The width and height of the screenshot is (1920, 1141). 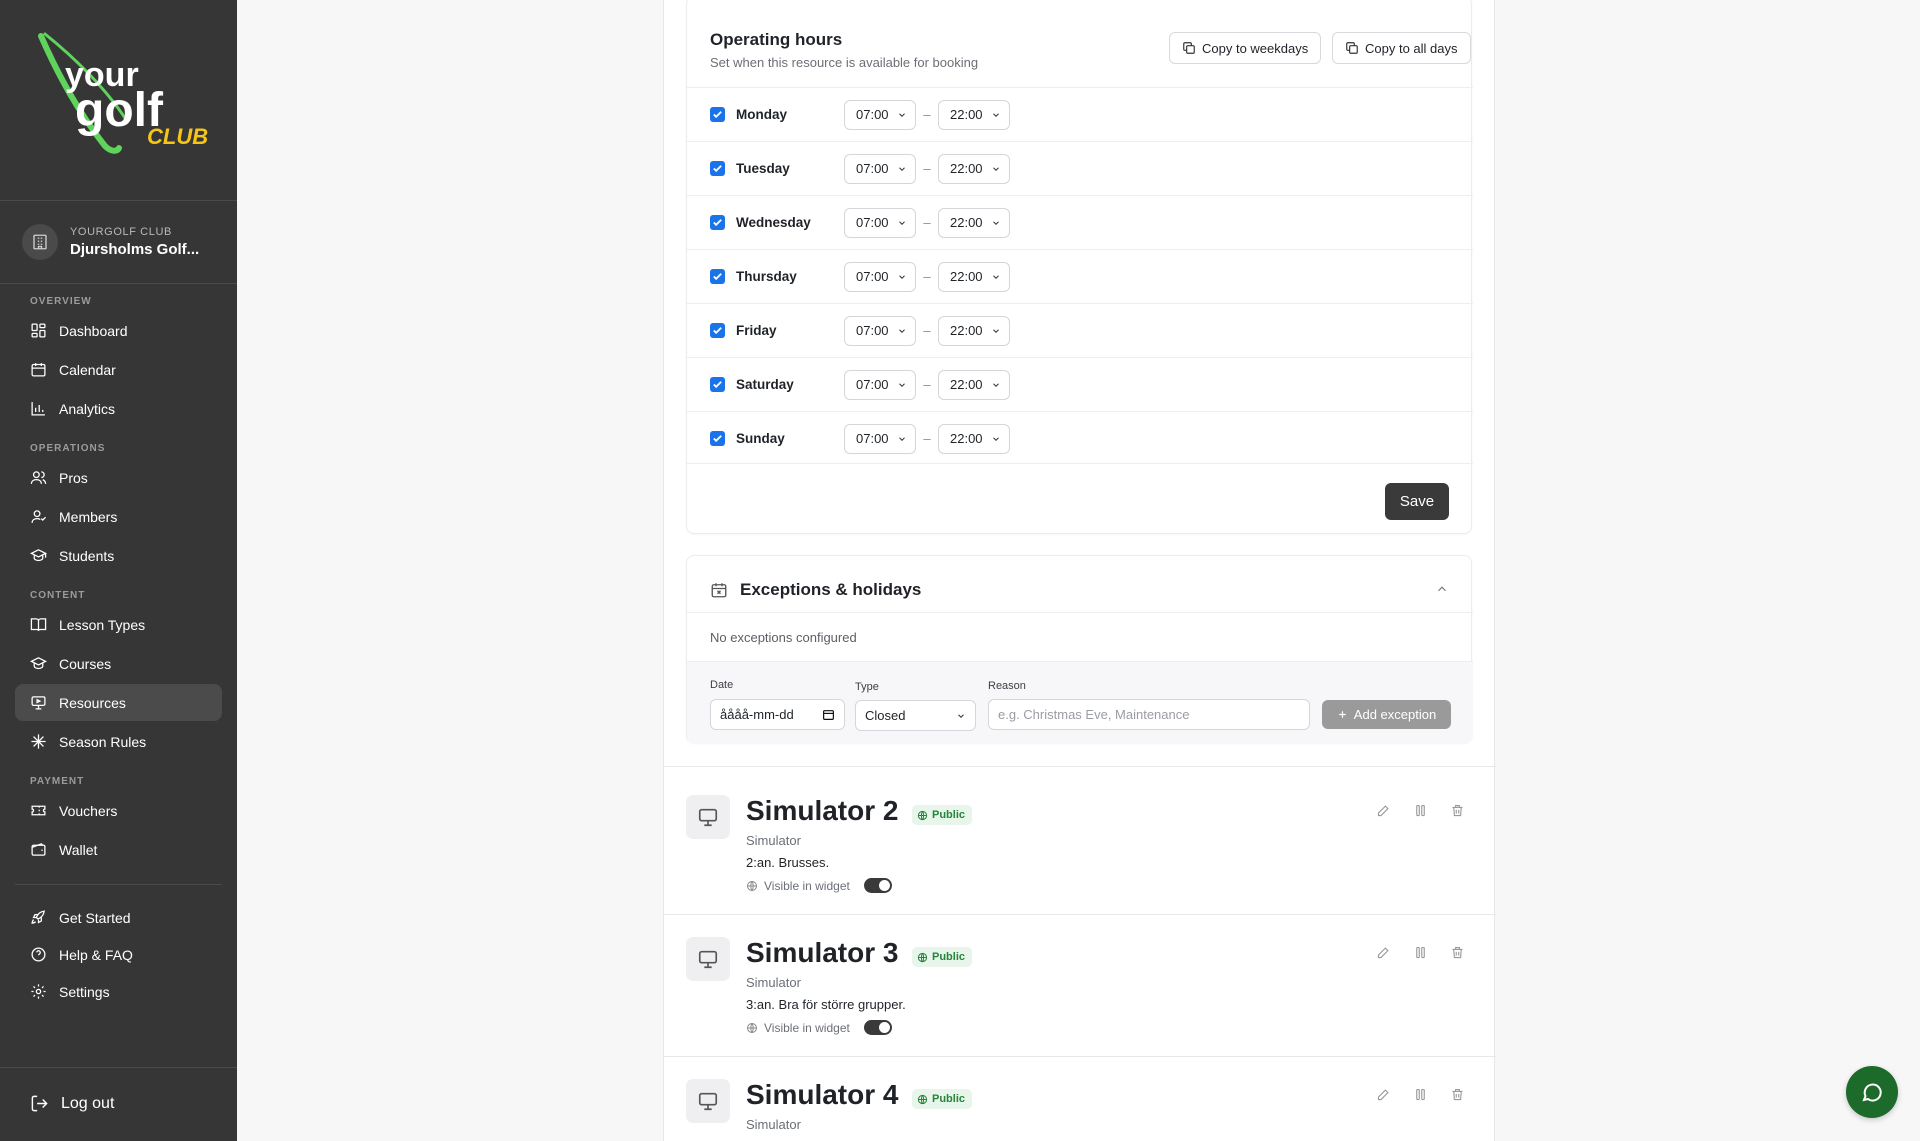 What do you see at coordinates (1342, 714) in the screenshot?
I see `plus-icon` at bounding box center [1342, 714].